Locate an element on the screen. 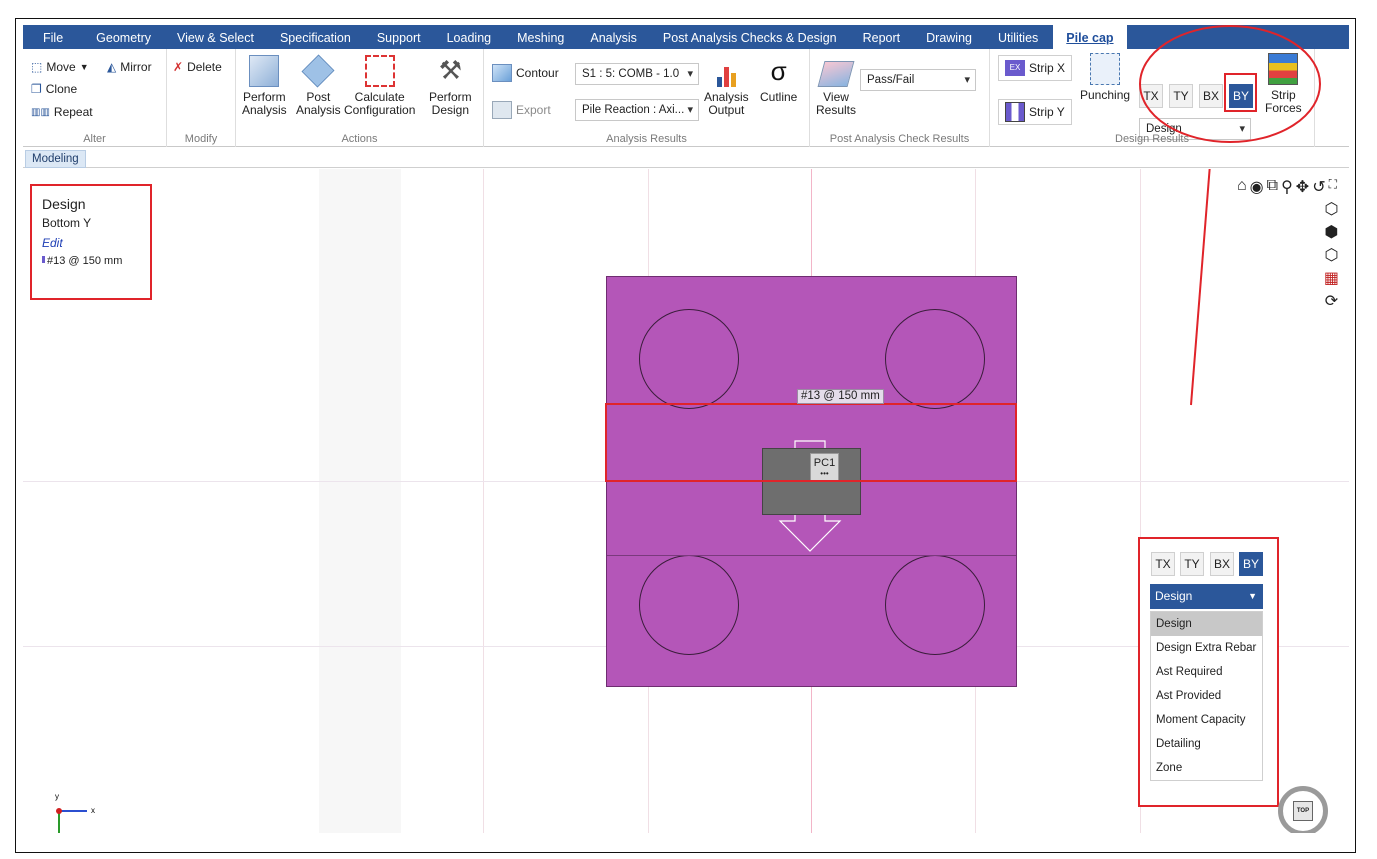  mirror-button: ◭ Mirror is located at coordinates (129, 67).